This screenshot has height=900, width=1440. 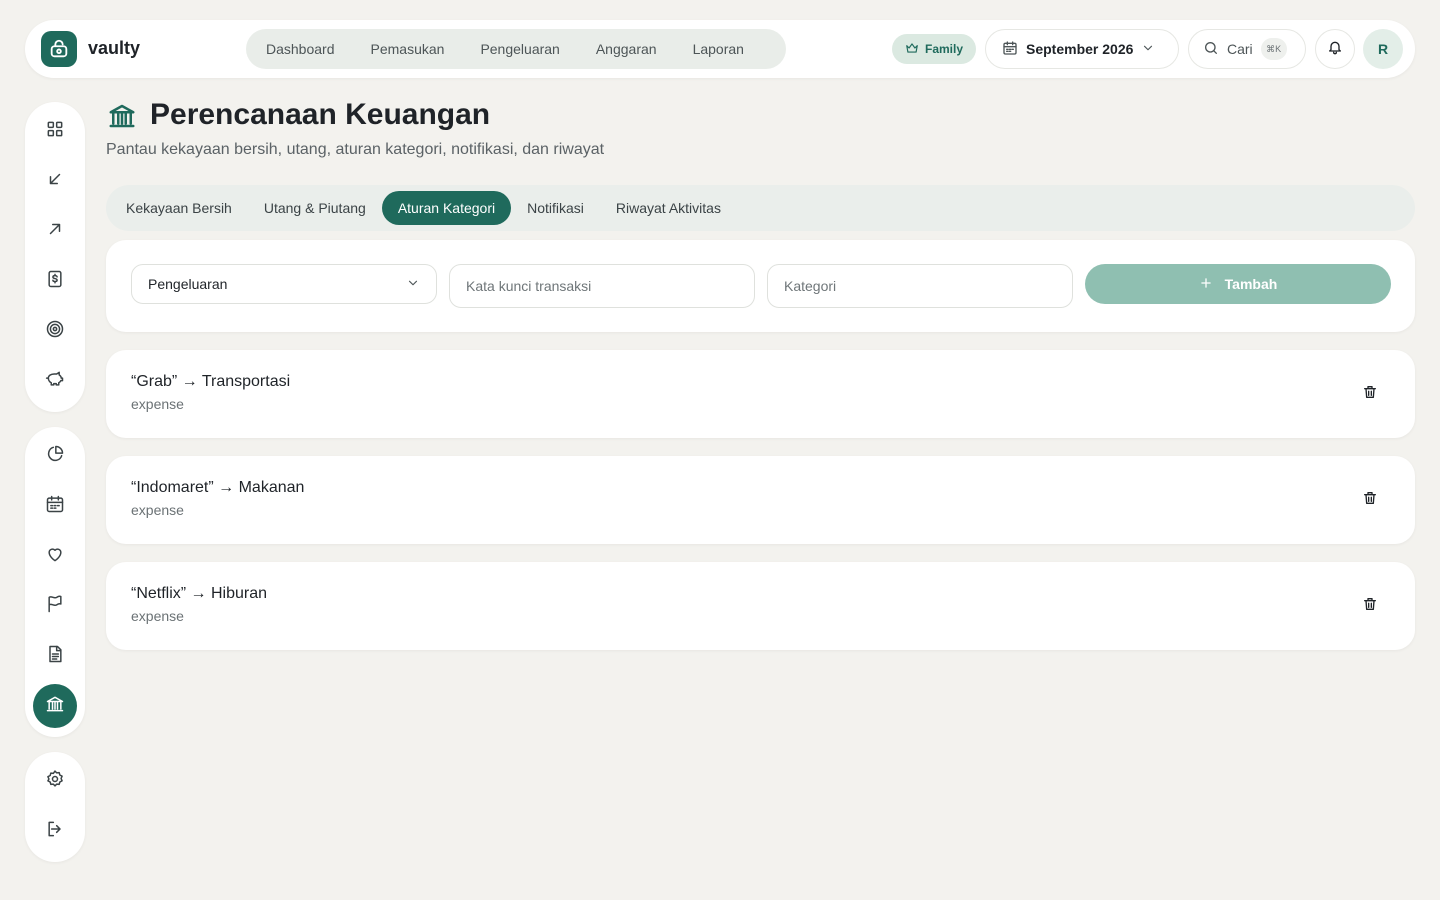 What do you see at coordinates (1273, 49) in the screenshot?
I see `search-shortcut: ⌘K` at bounding box center [1273, 49].